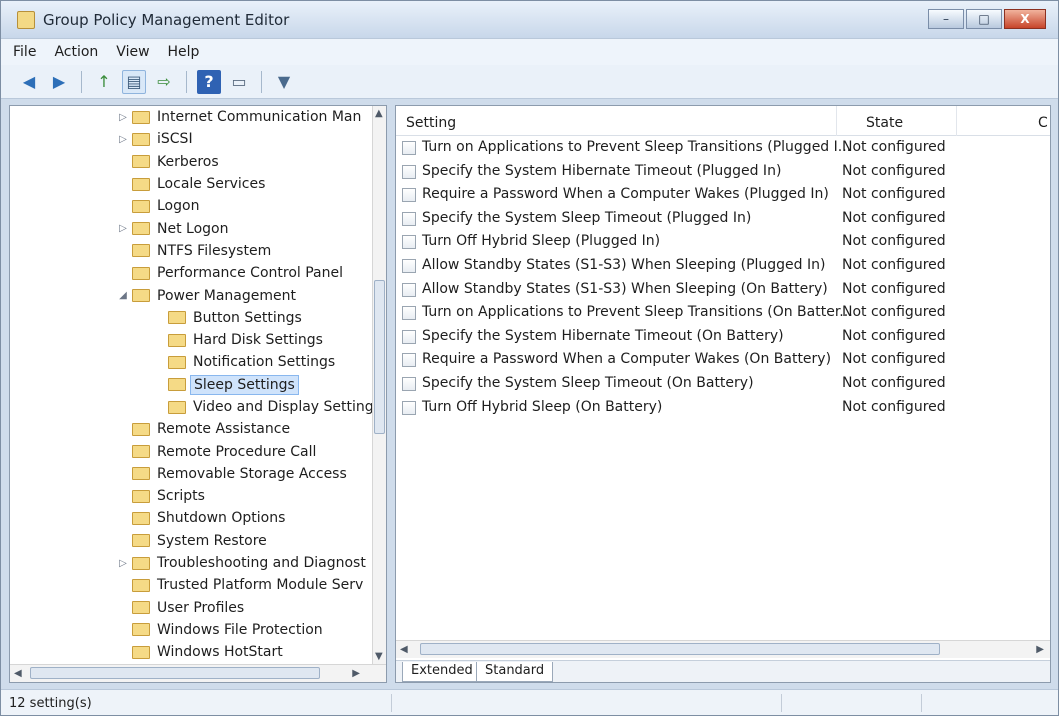 The width and height of the screenshot is (1059, 716). What do you see at coordinates (192, 206) in the screenshot?
I see `tree-item: Logon` at bounding box center [192, 206].